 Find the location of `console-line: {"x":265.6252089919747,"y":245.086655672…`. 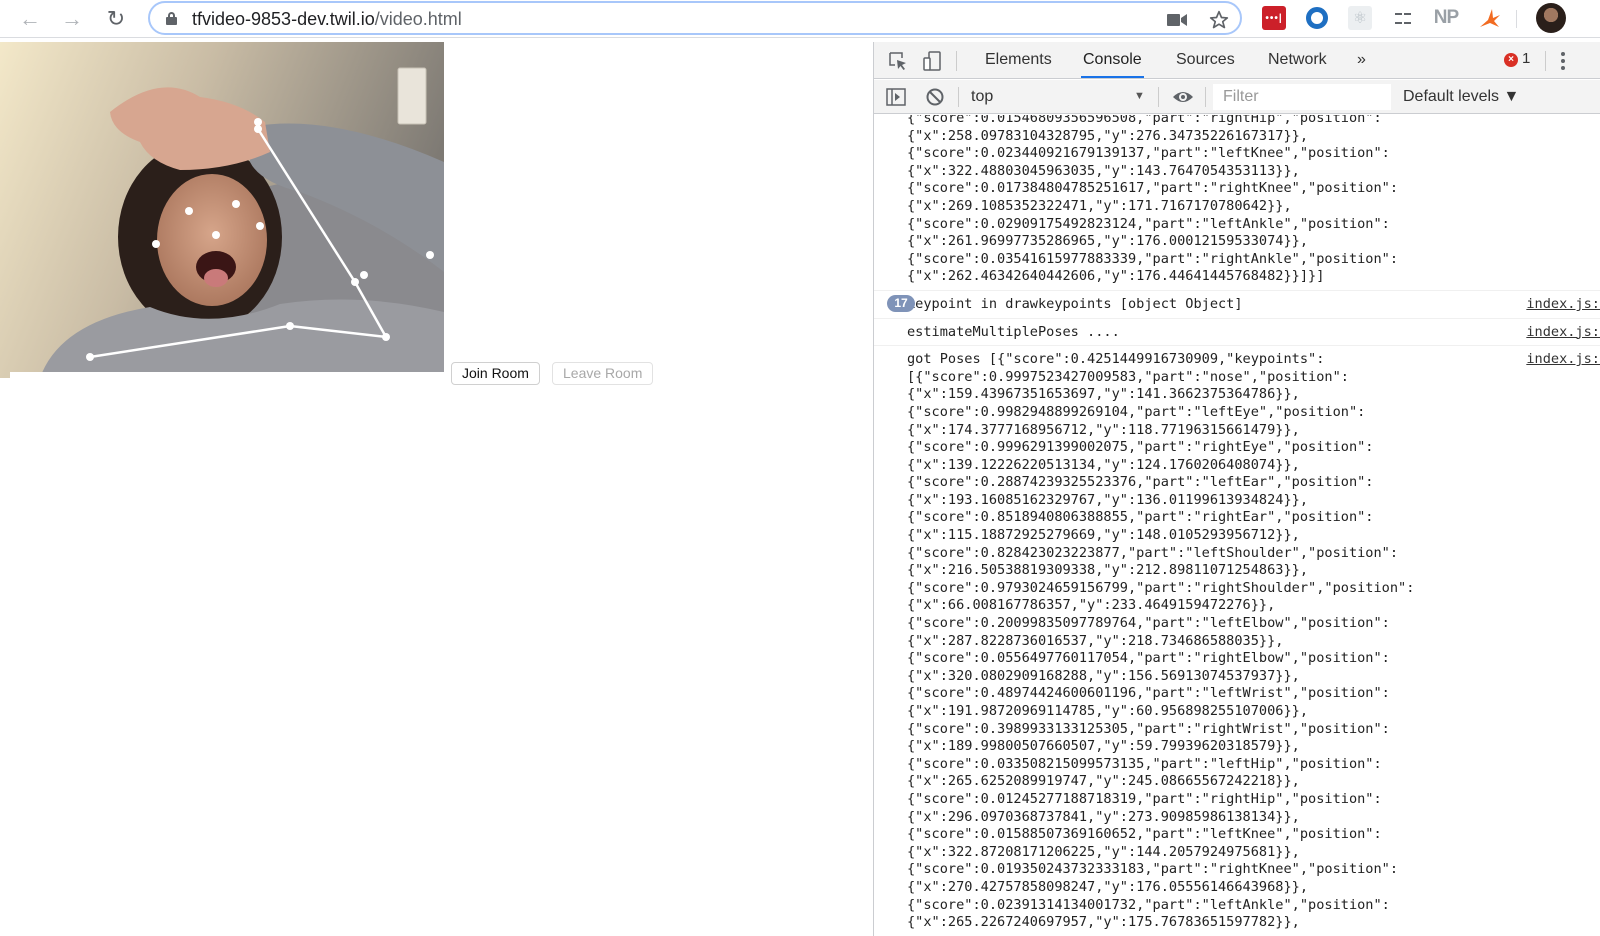

console-line: {"x":265.6252089919747,"y":245.086655672… is located at coordinates (1103, 781).